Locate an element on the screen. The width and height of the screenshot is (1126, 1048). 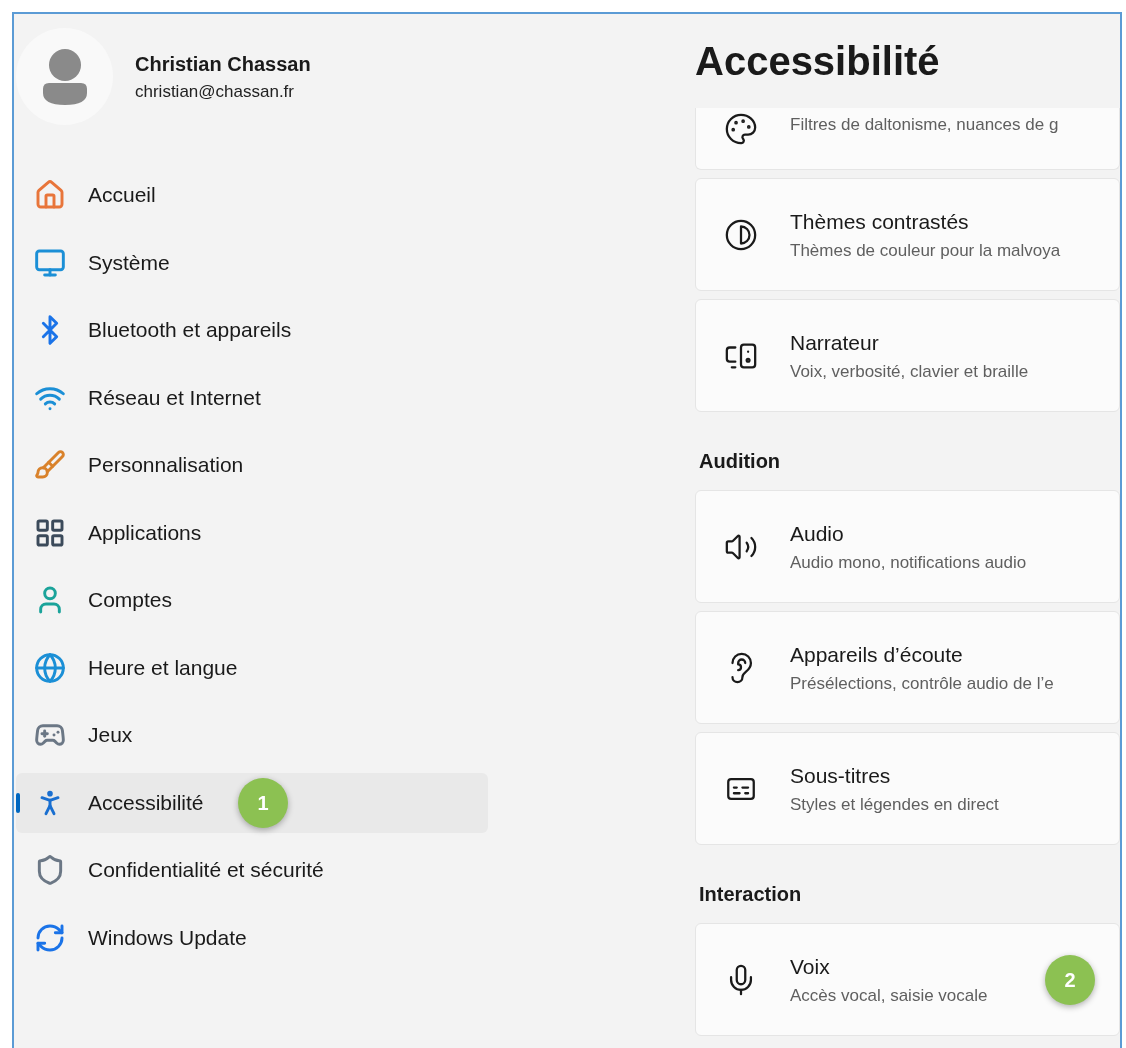
card-subtitle: Voix, verbosité, clavier et braille is located at coordinates (910, 371).